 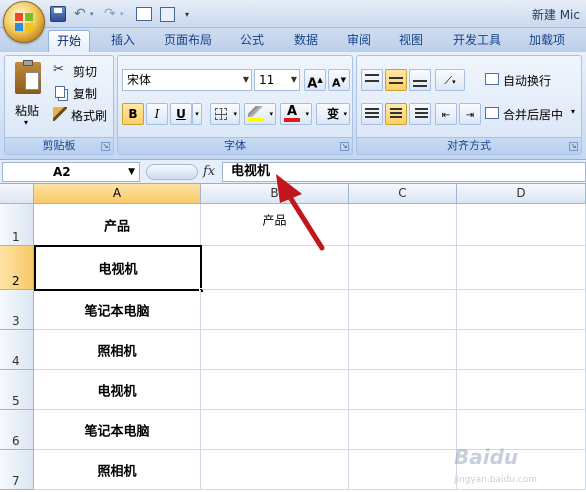 I want to click on watermark-logo: Baidu jingyan.baidu.com, so click(x=495, y=465).